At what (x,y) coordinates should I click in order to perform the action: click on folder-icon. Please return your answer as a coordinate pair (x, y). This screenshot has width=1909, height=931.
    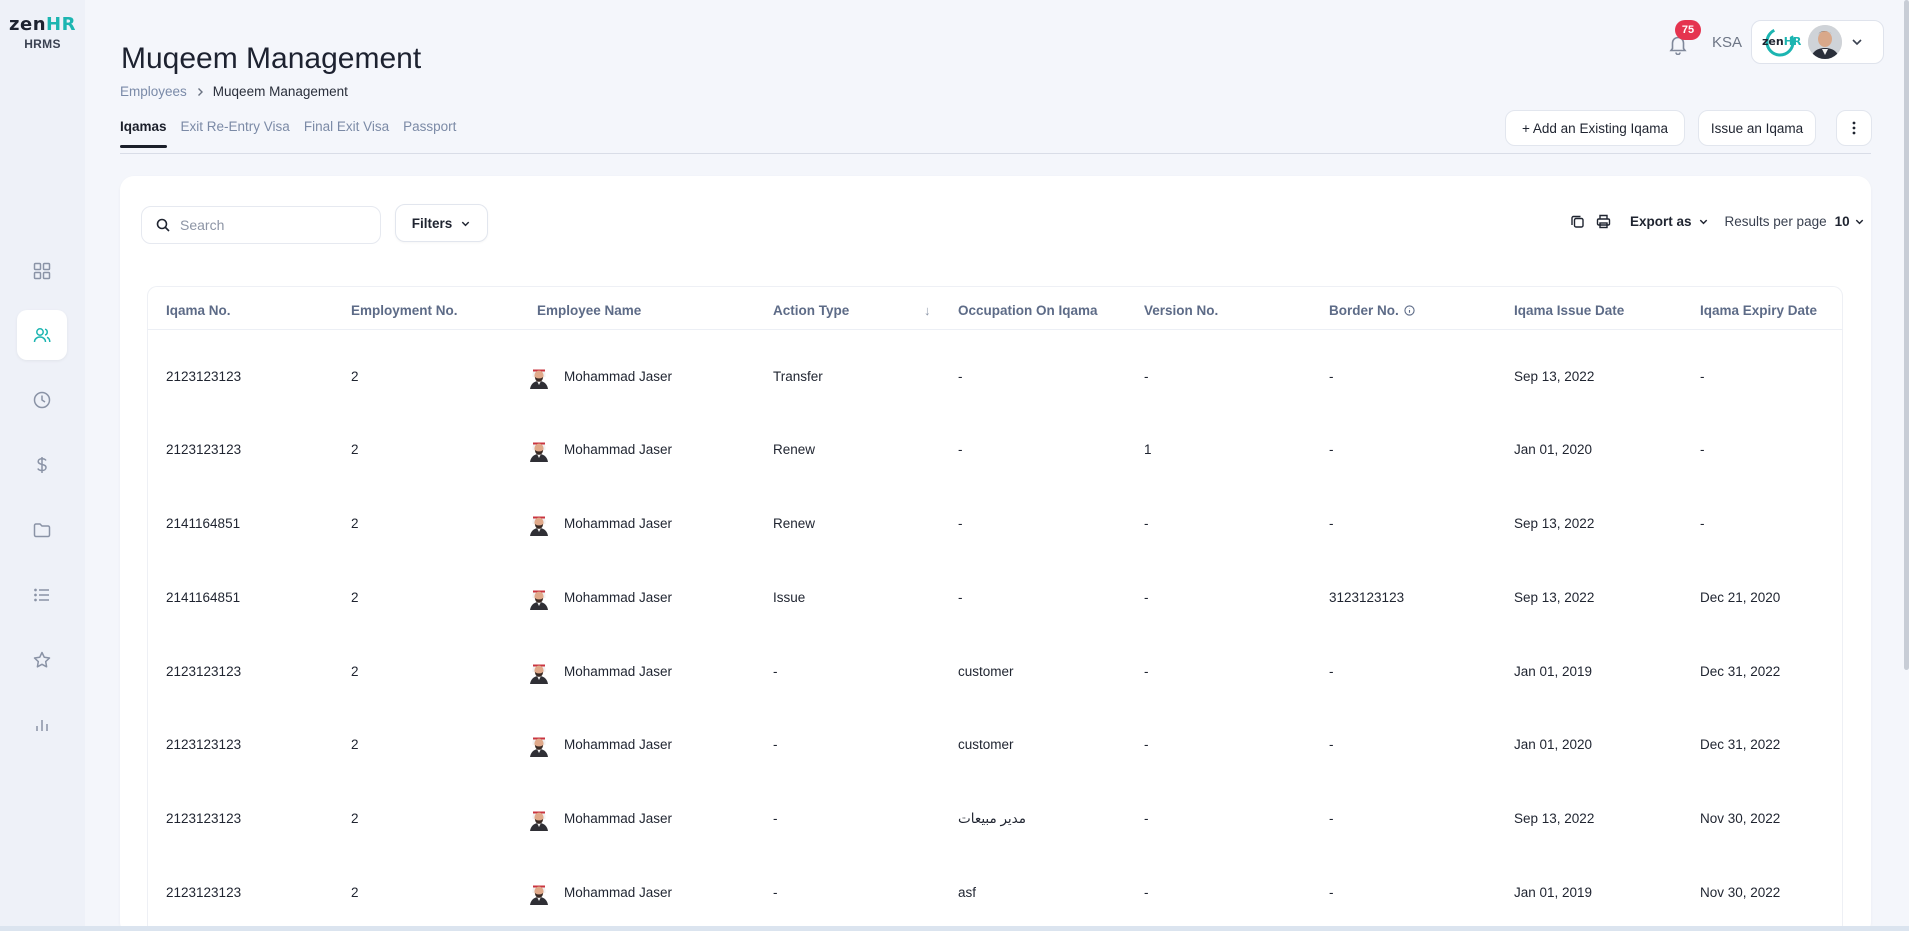
    Looking at the image, I should click on (42, 530).